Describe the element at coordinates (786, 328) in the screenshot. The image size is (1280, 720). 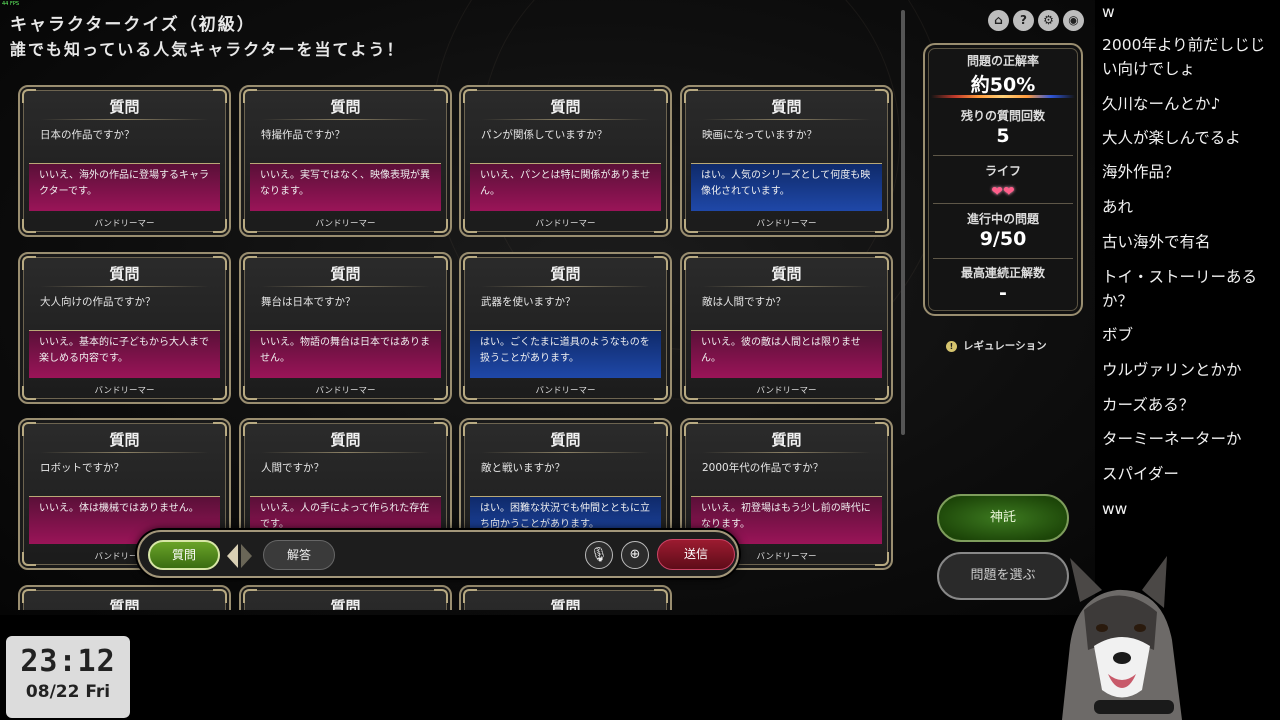
I see `question-card: 質問 敵は人間ですか？ いいえ。彼の敵は人間とは限りません。 バンドリーマー` at that location.